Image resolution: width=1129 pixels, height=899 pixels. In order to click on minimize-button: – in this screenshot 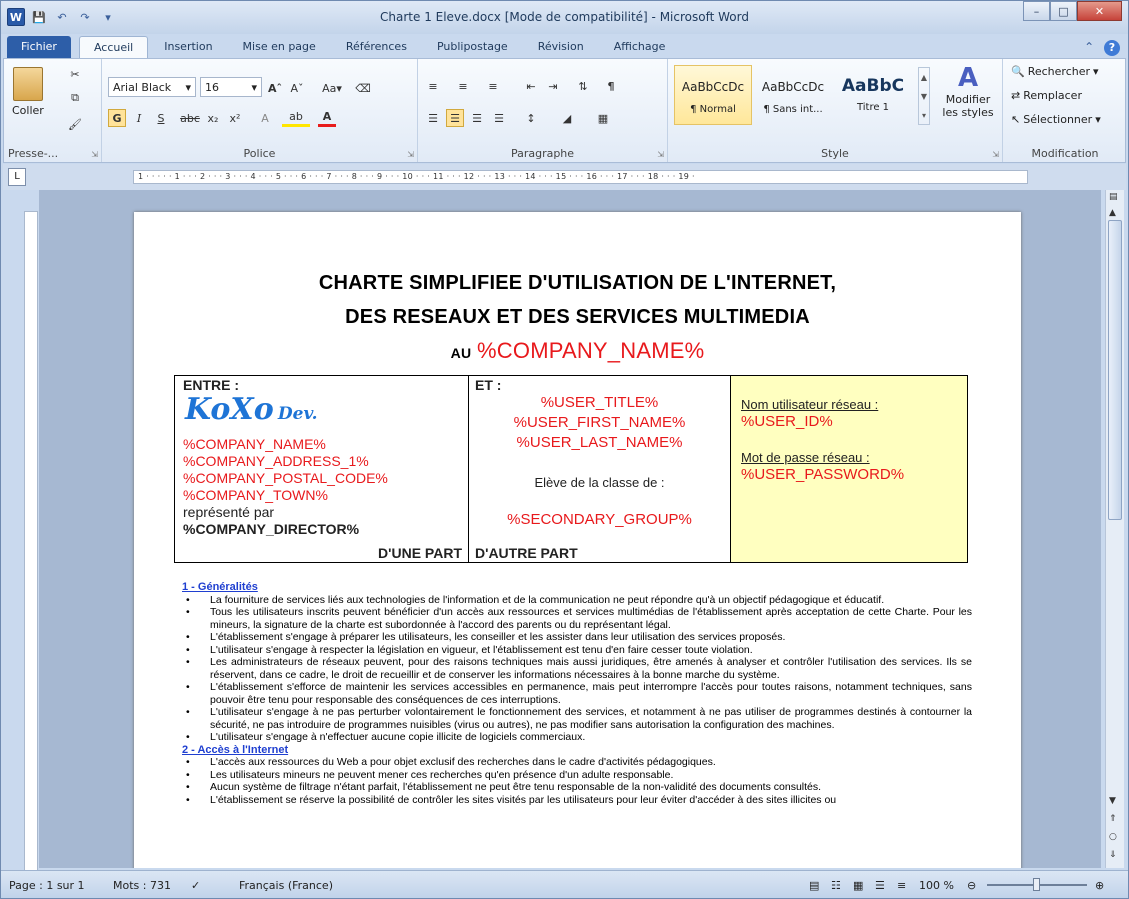, I will do `click(1036, 11)`.